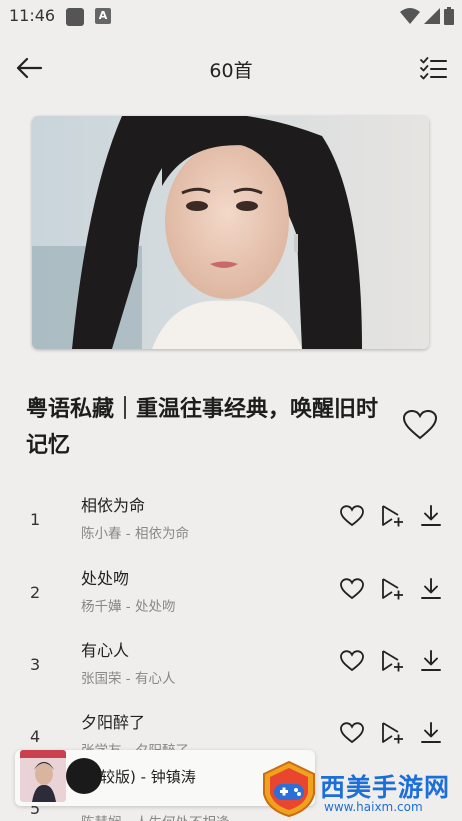  What do you see at coordinates (128, 679) in the screenshot?
I see `song-artist-album: 张国荣 - 有心人` at bounding box center [128, 679].